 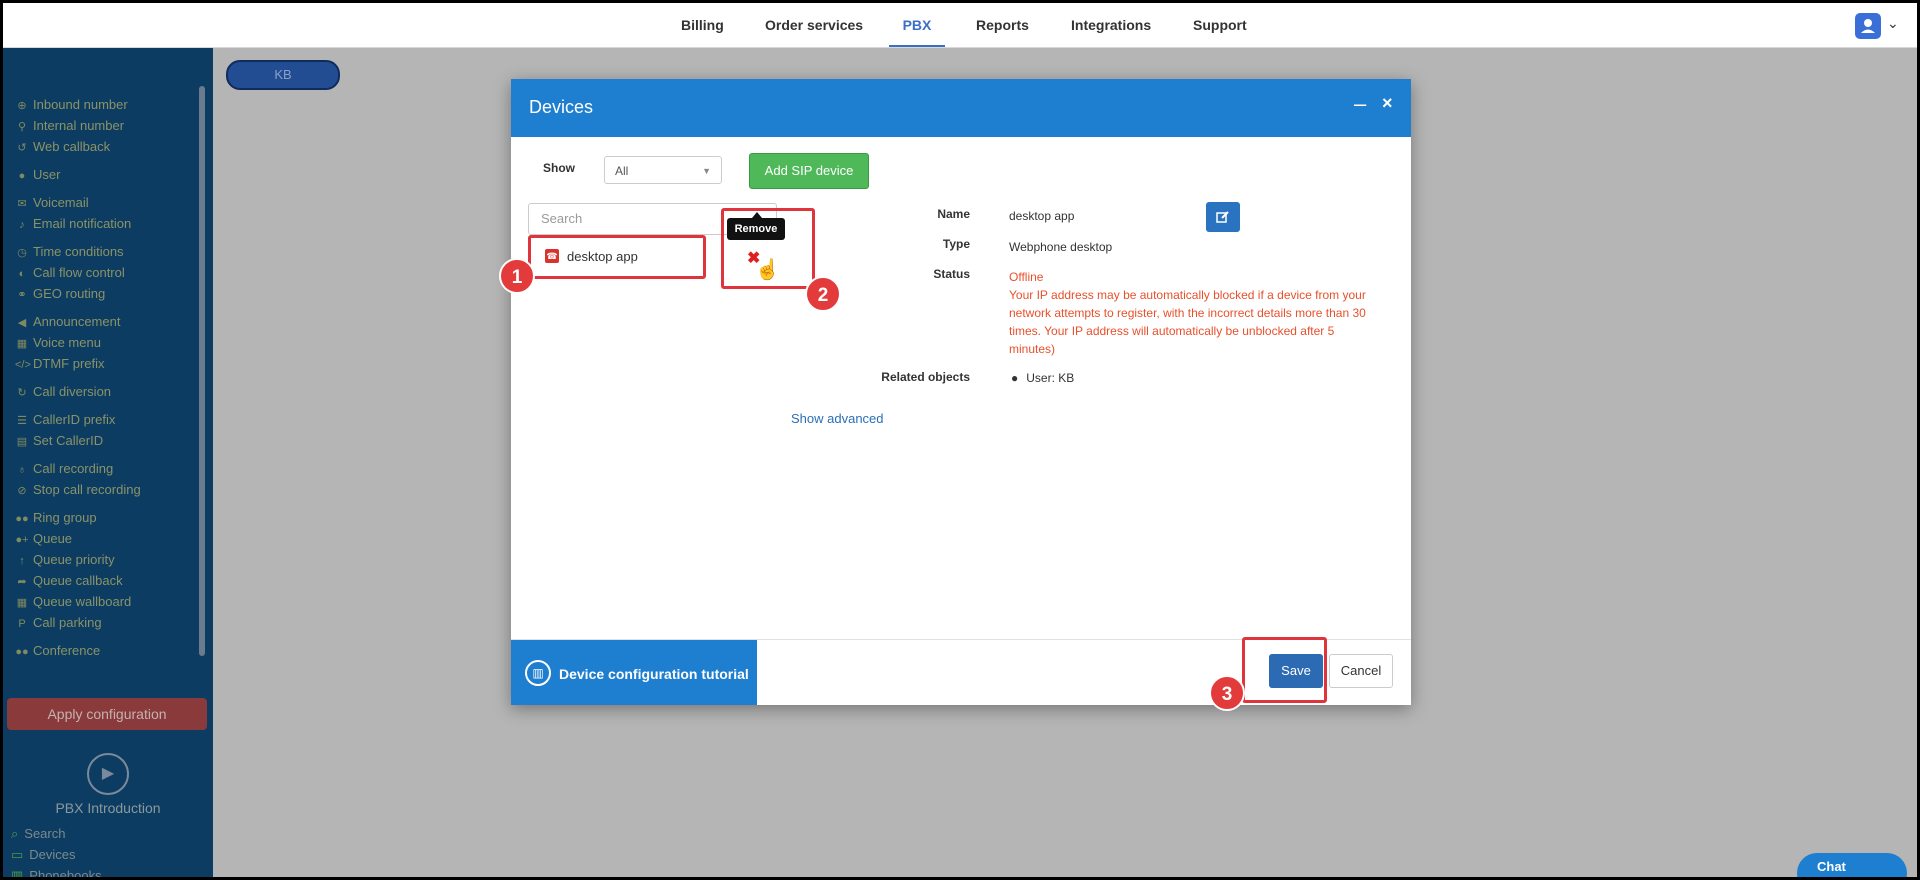 I want to click on type-value: Webphone desktop, so click(x=1061, y=247).